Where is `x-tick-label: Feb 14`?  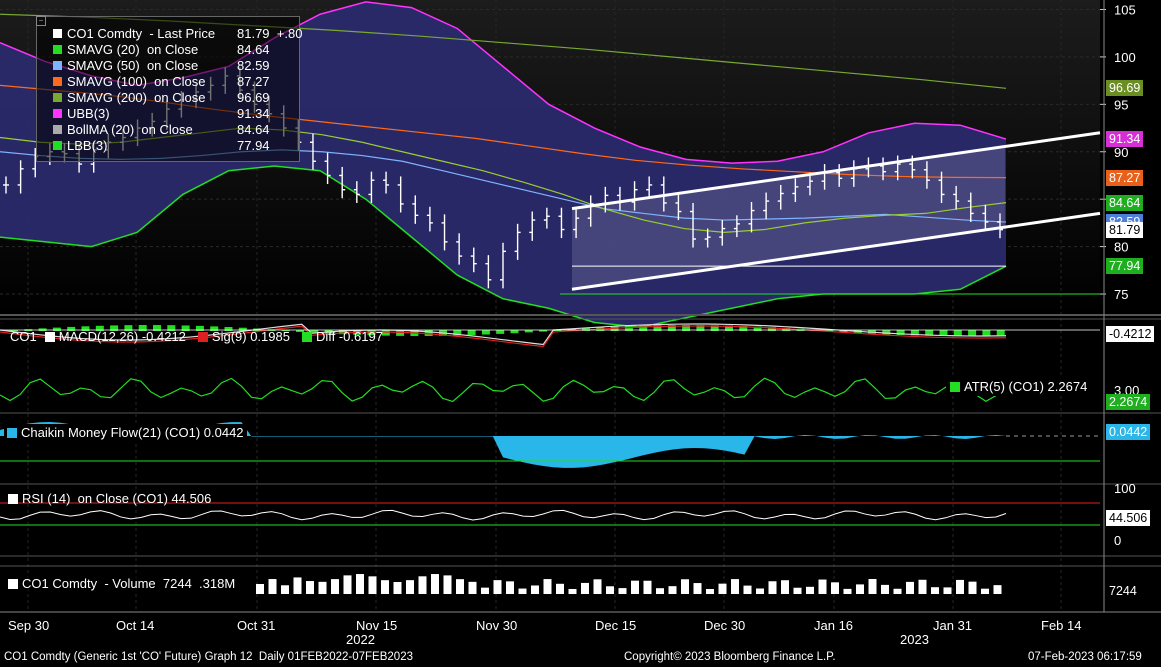
x-tick-label: Feb 14 is located at coordinates (1061, 625).